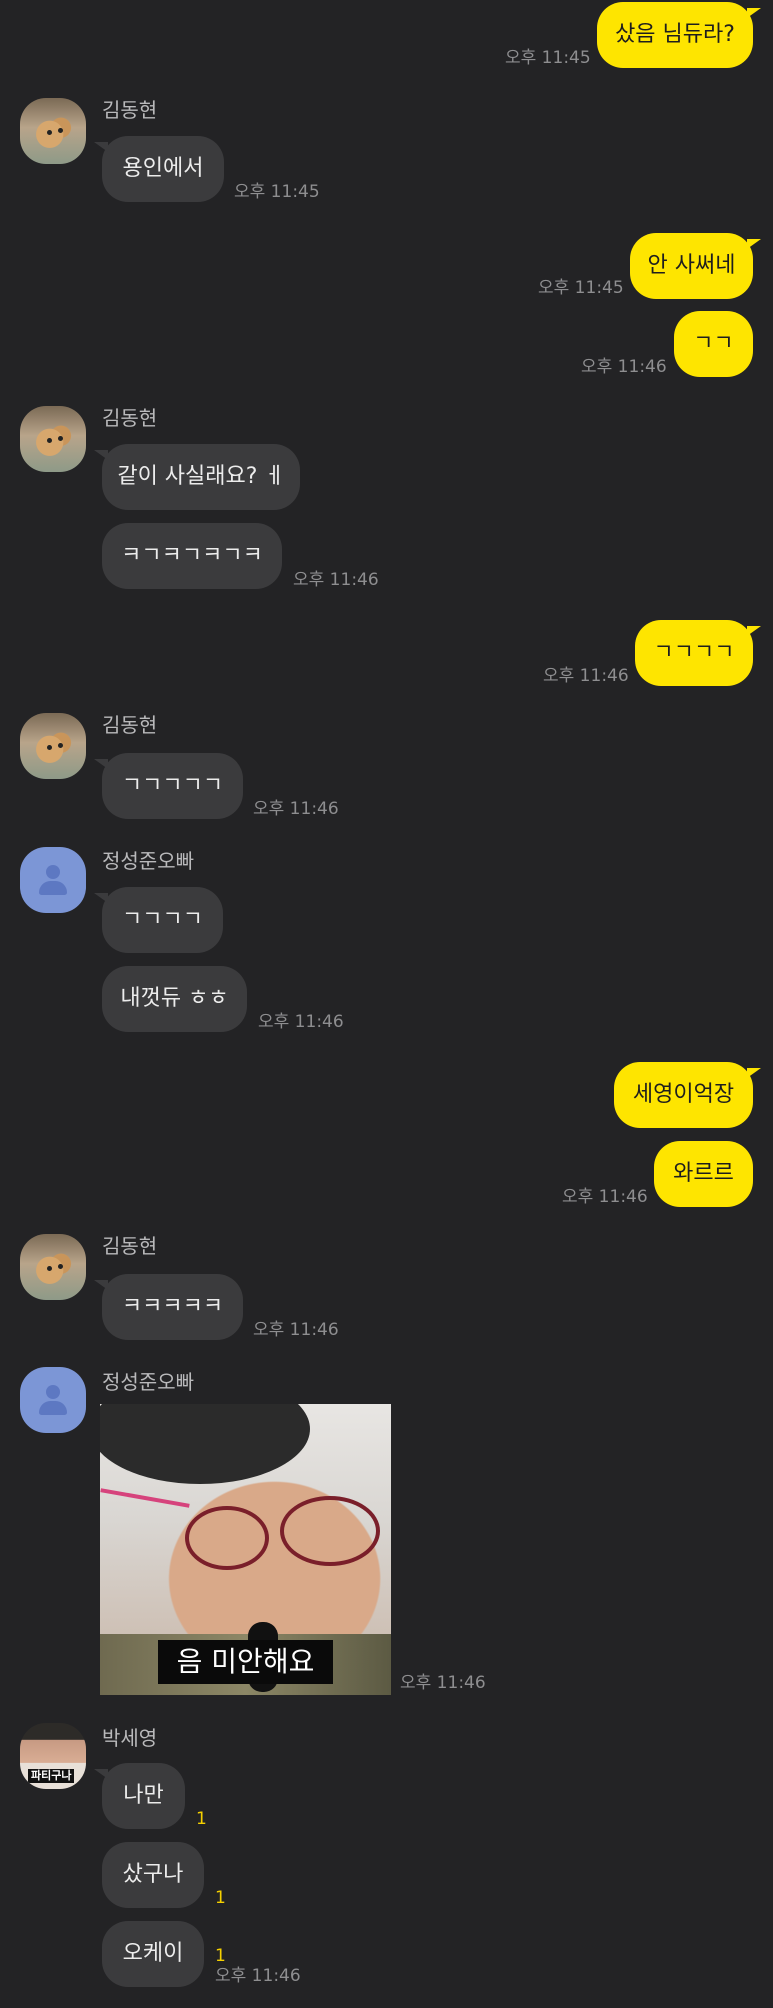 The image size is (773, 2008). Describe the element at coordinates (139, 1796) in the screenshot. I see `incoming-message-bubble: 나만` at that location.